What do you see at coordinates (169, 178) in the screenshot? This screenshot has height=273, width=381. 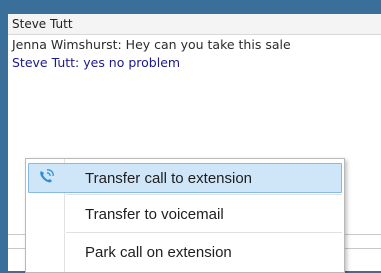 I see `menu-item-label: Transfer call to extension` at bounding box center [169, 178].